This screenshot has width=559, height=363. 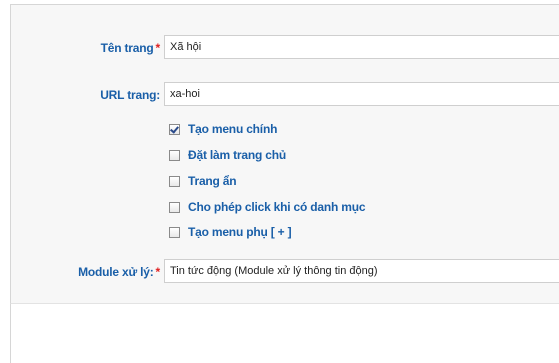 I want to click on page-name-input: Xã hội, so click(x=361, y=47).